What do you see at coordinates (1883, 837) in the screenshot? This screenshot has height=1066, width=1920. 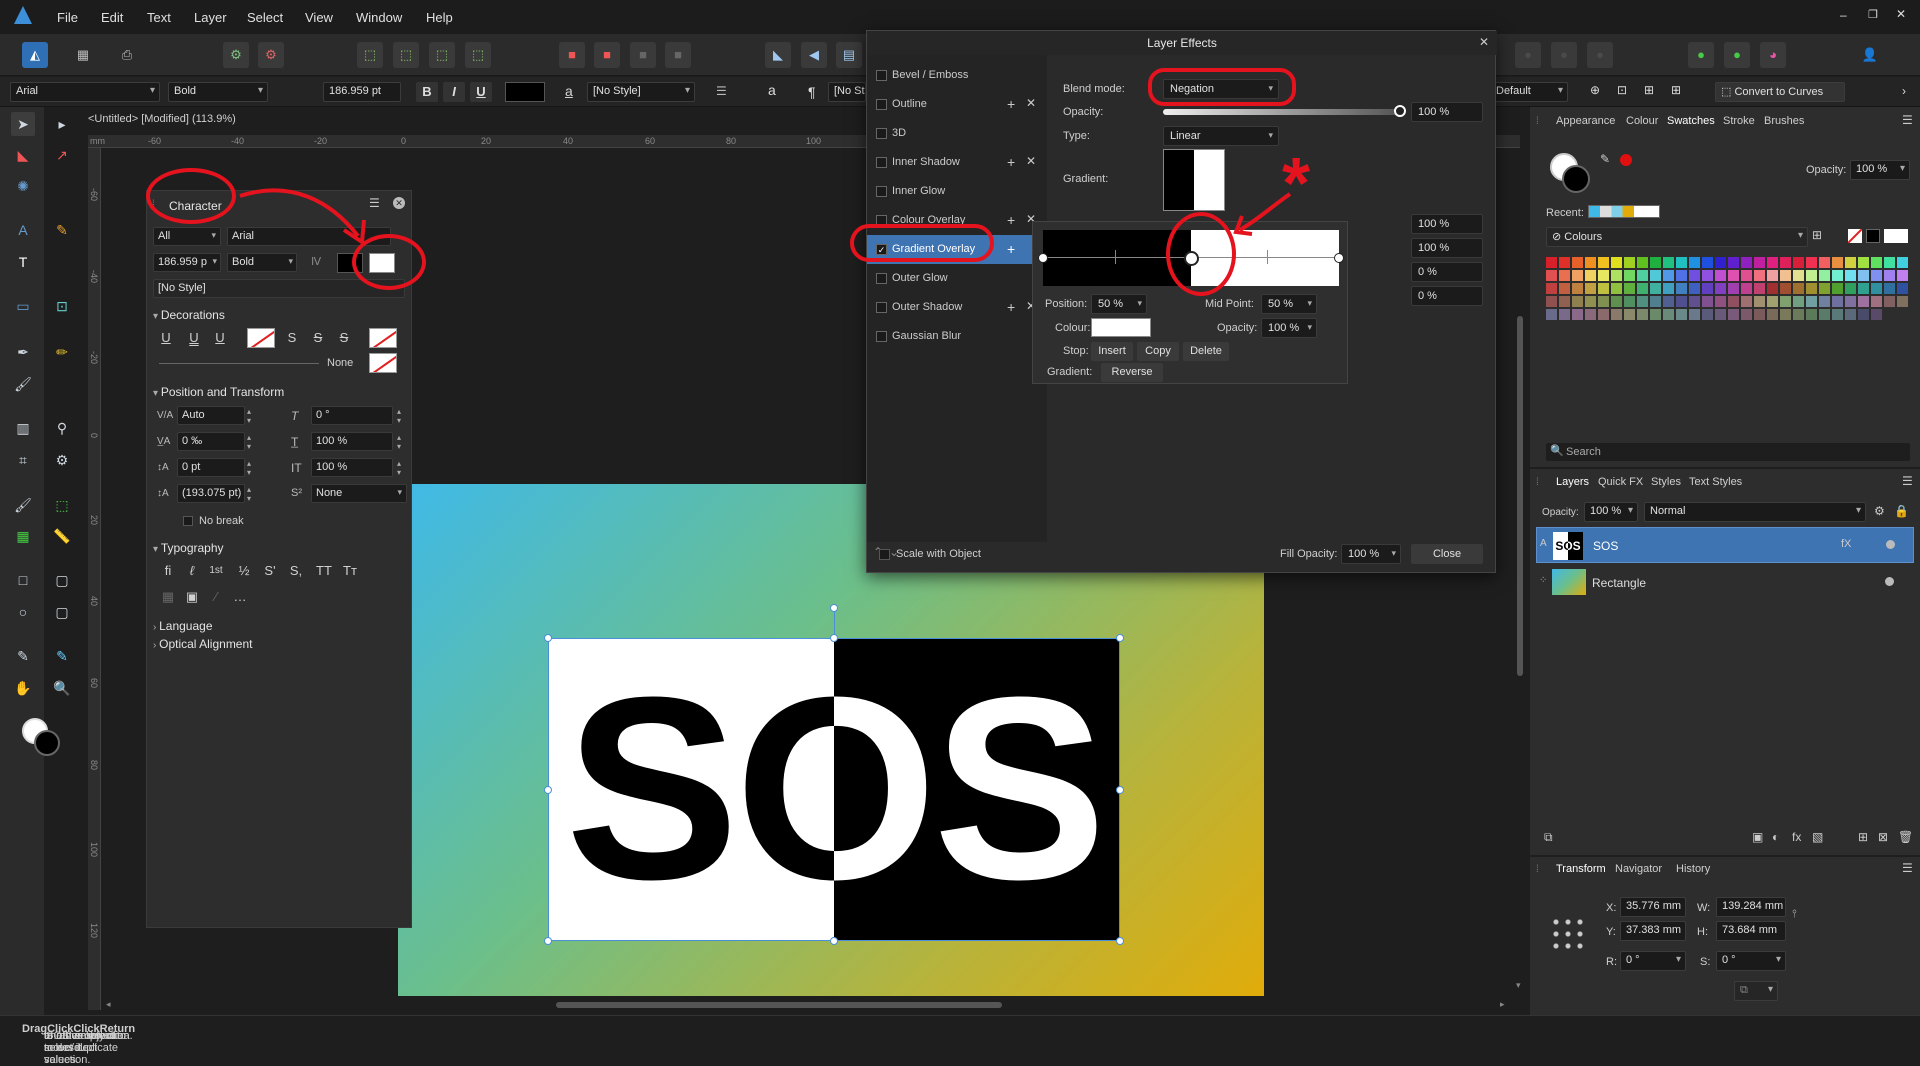 I see `group-icon: ⊠` at bounding box center [1883, 837].